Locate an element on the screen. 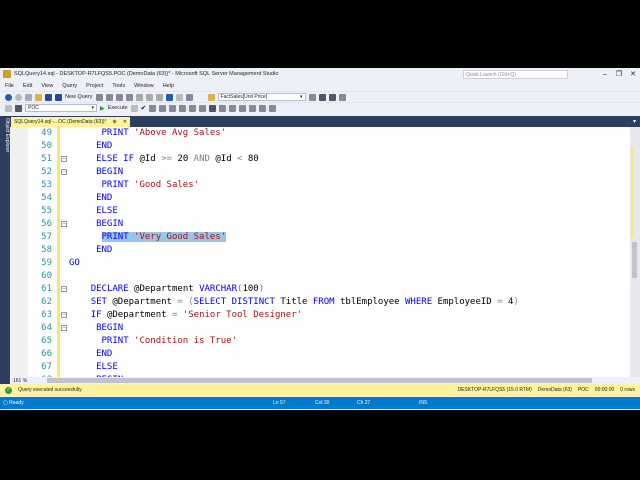 This screenshot has height=480, width=640. line-number: 65 is located at coordinates (46, 341).